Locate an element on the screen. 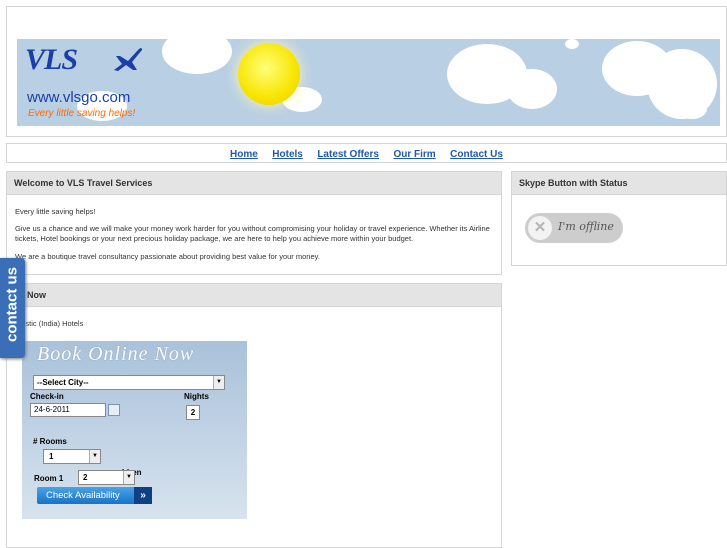 The height and width of the screenshot is (548, 727). book-subtitle: mestic (India) Hotels is located at coordinates (49, 323).